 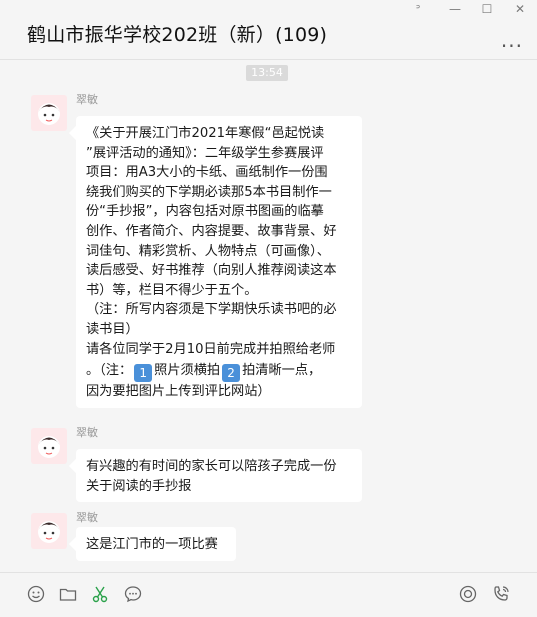 I want to click on phone-icon, so click(x=501, y=594).